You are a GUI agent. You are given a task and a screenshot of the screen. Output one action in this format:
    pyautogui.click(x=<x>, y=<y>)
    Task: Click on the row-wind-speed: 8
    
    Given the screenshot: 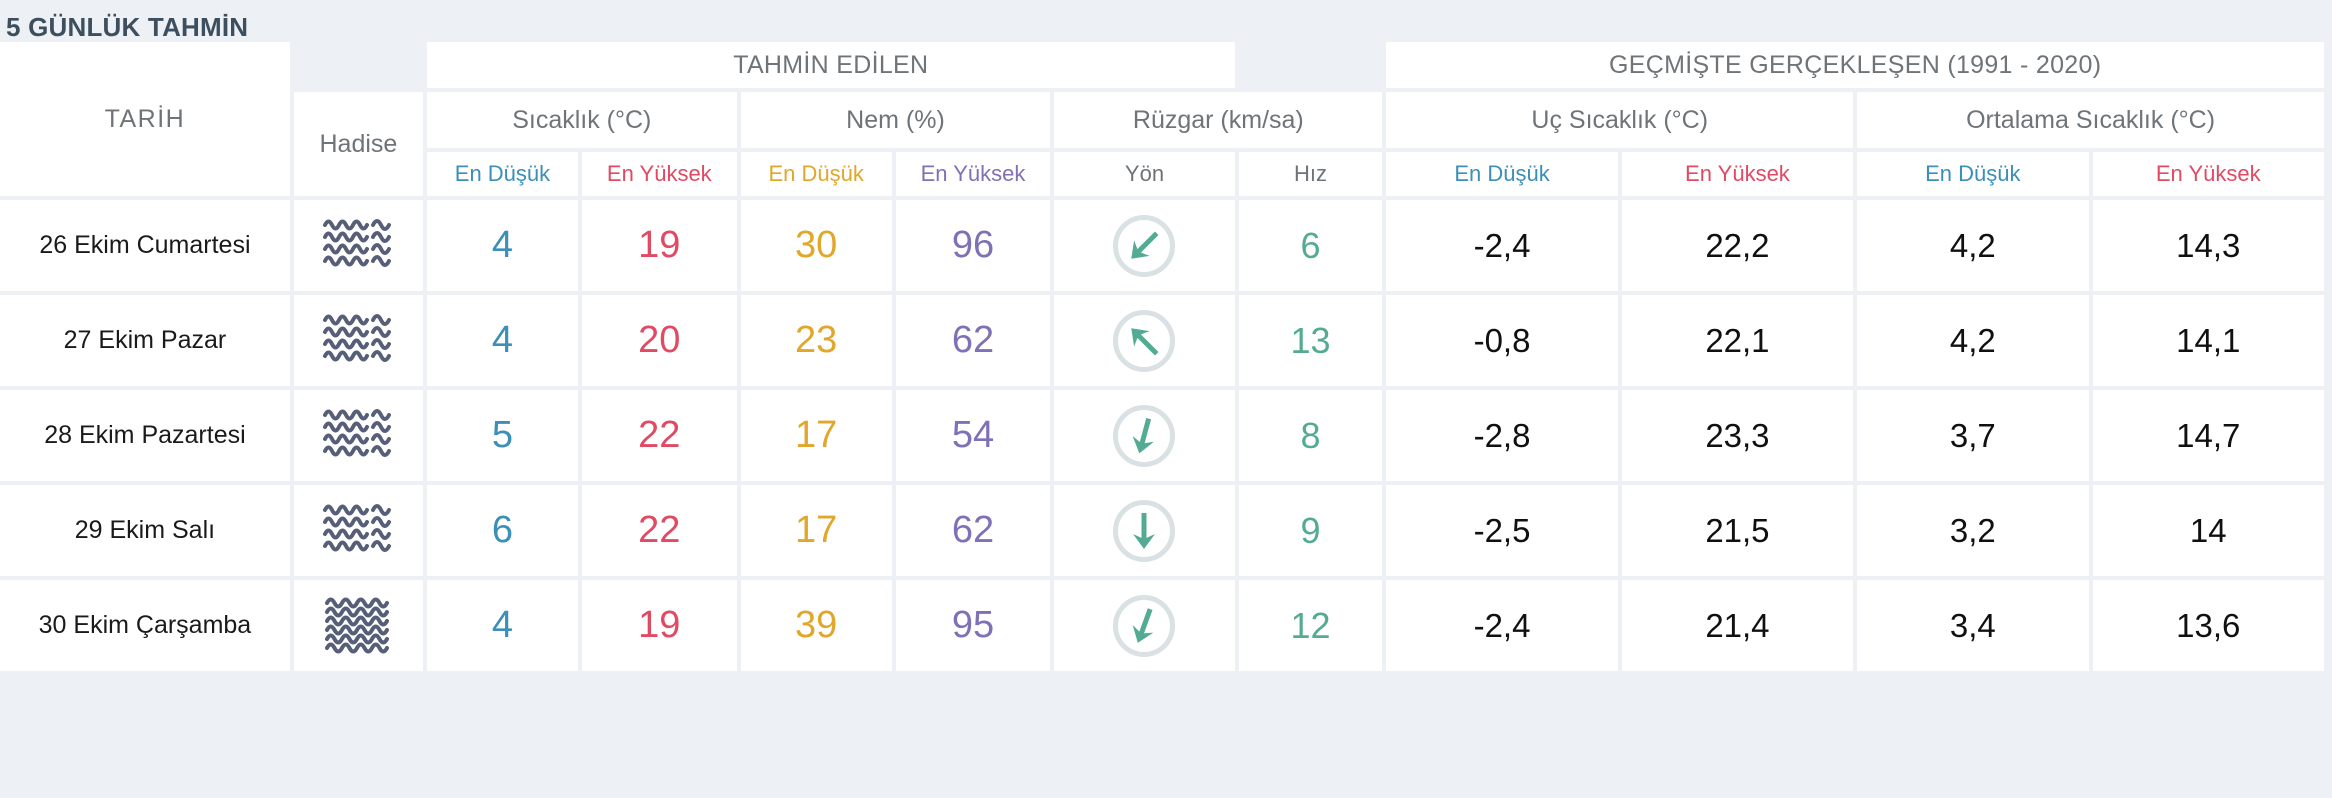 What is the action you would take?
    pyautogui.click(x=1310, y=435)
    